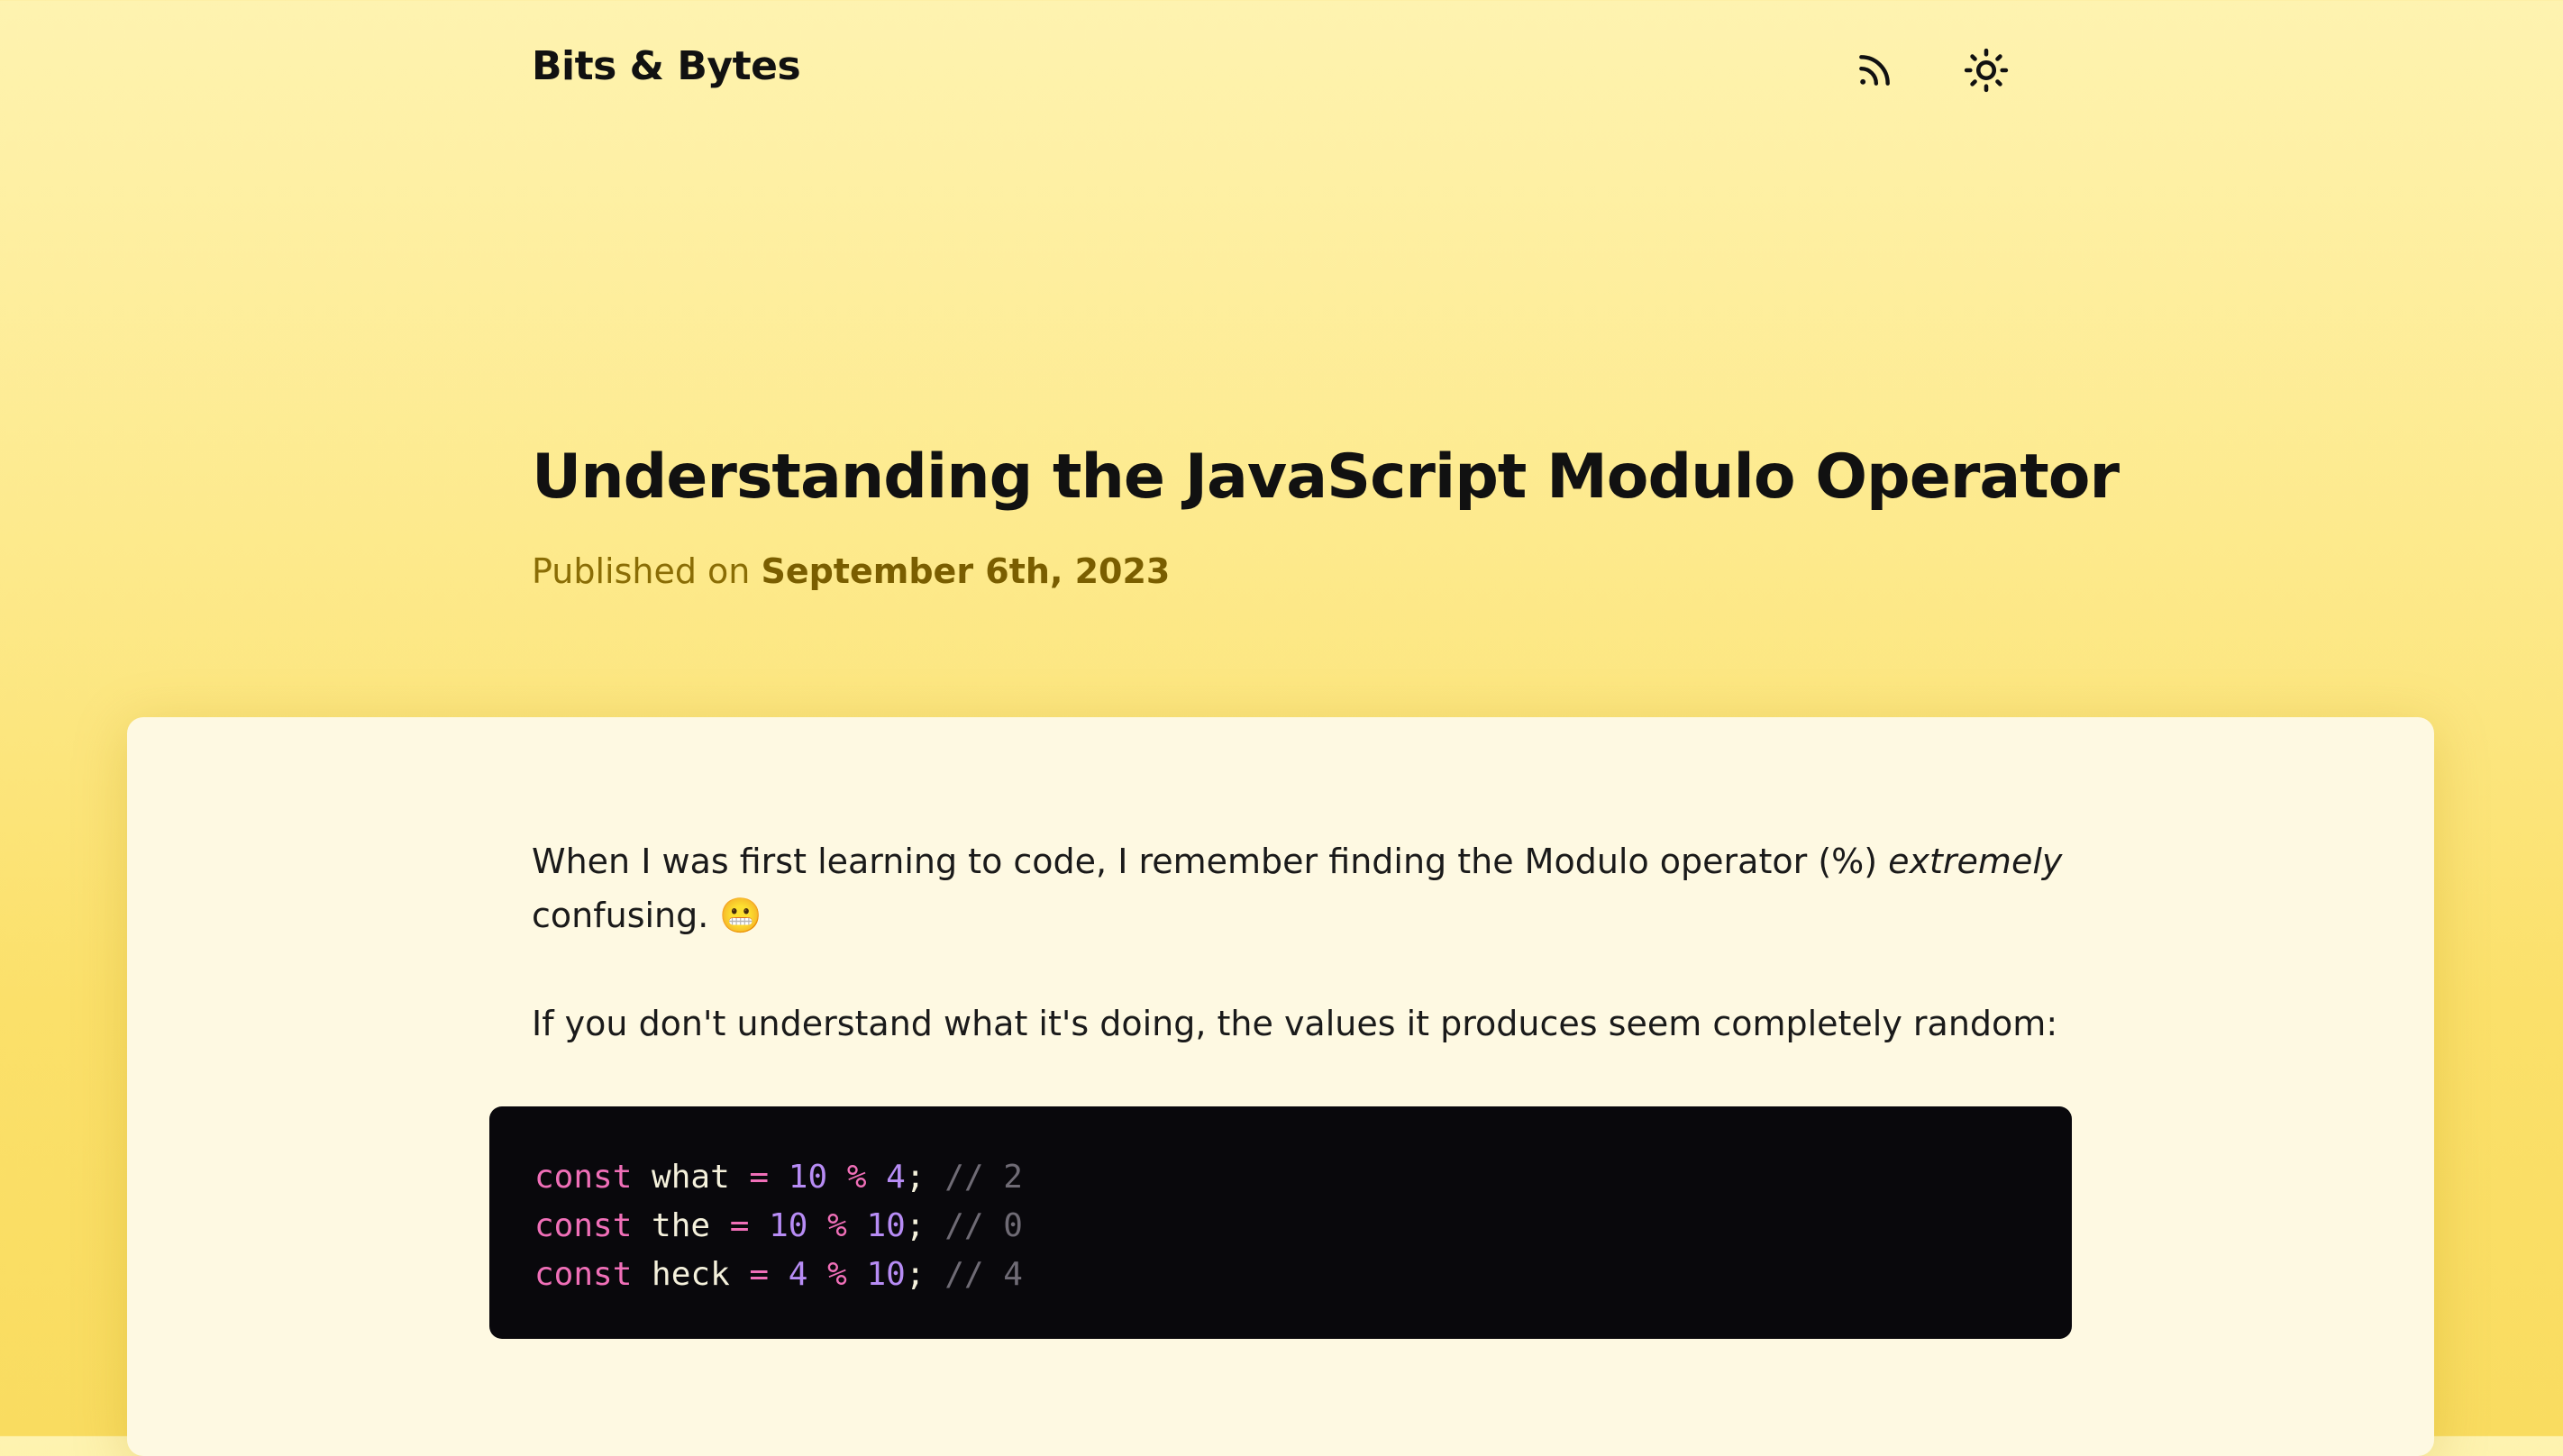 The image size is (2563, 1456). I want to click on code-line: const what = 10 % 4; // 2, so click(778, 1178).